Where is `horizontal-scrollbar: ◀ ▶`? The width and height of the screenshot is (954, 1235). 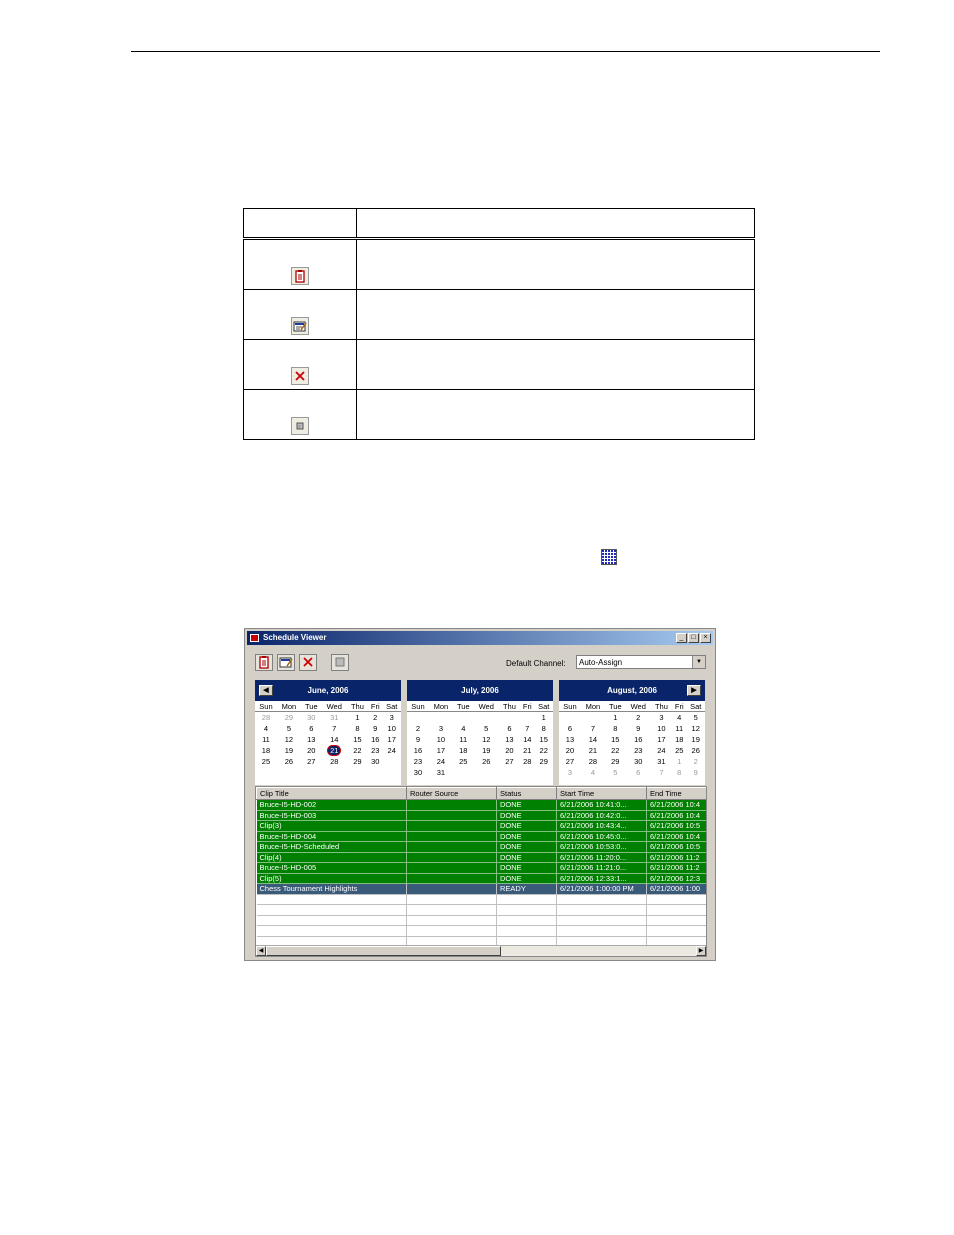 horizontal-scrollbar: ◀ ▶ is located at coordinates (481, 950).